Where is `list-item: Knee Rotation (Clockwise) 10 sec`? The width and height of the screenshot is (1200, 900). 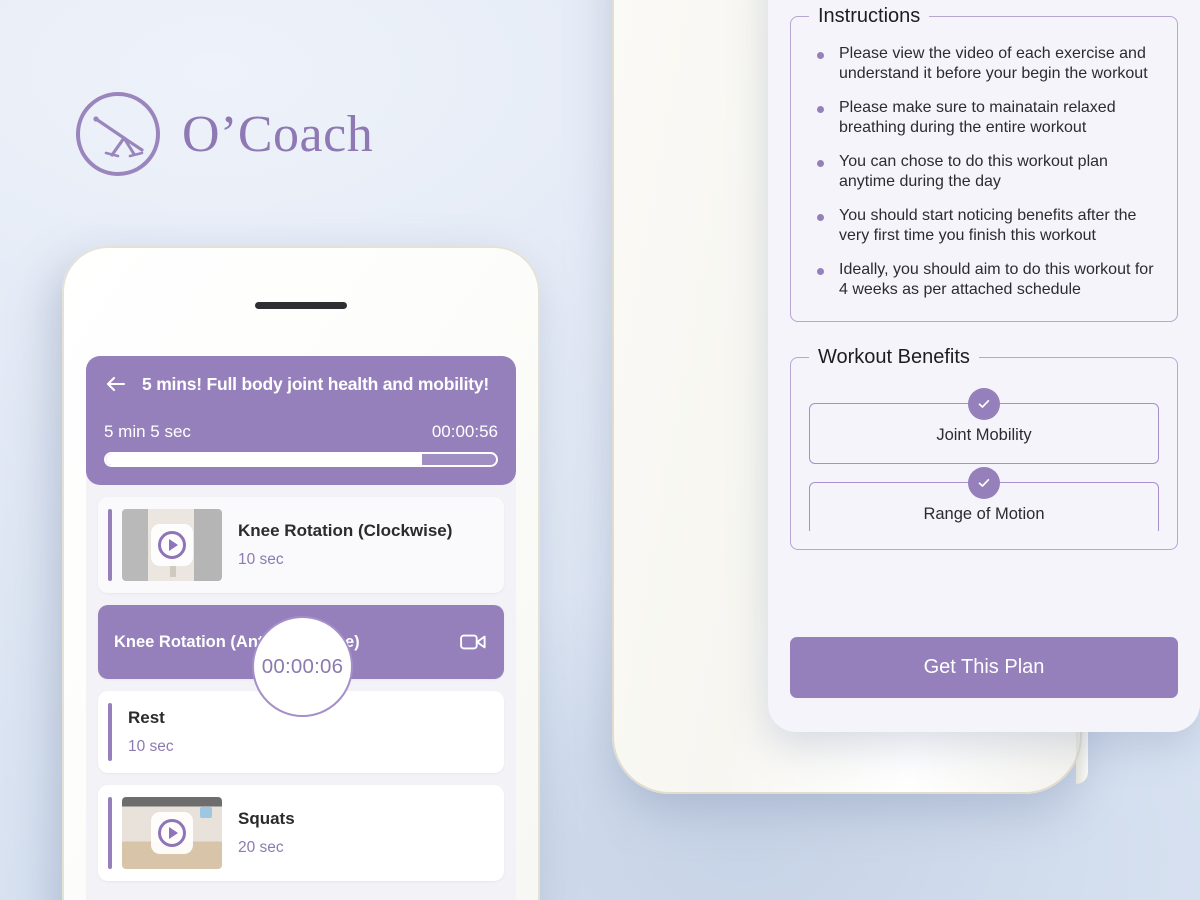 list-item: Knee Rotation (Clockwise) 10 sec is located at coordinates (301, 545).